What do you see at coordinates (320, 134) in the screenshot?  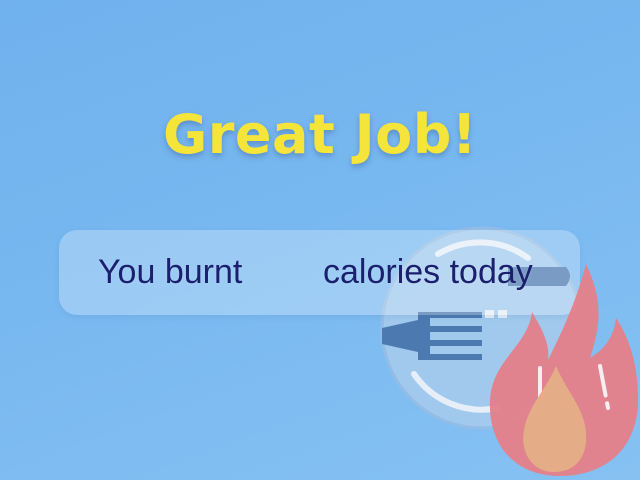 I see `headline: Great Job!` at bounding box center [320, 134].